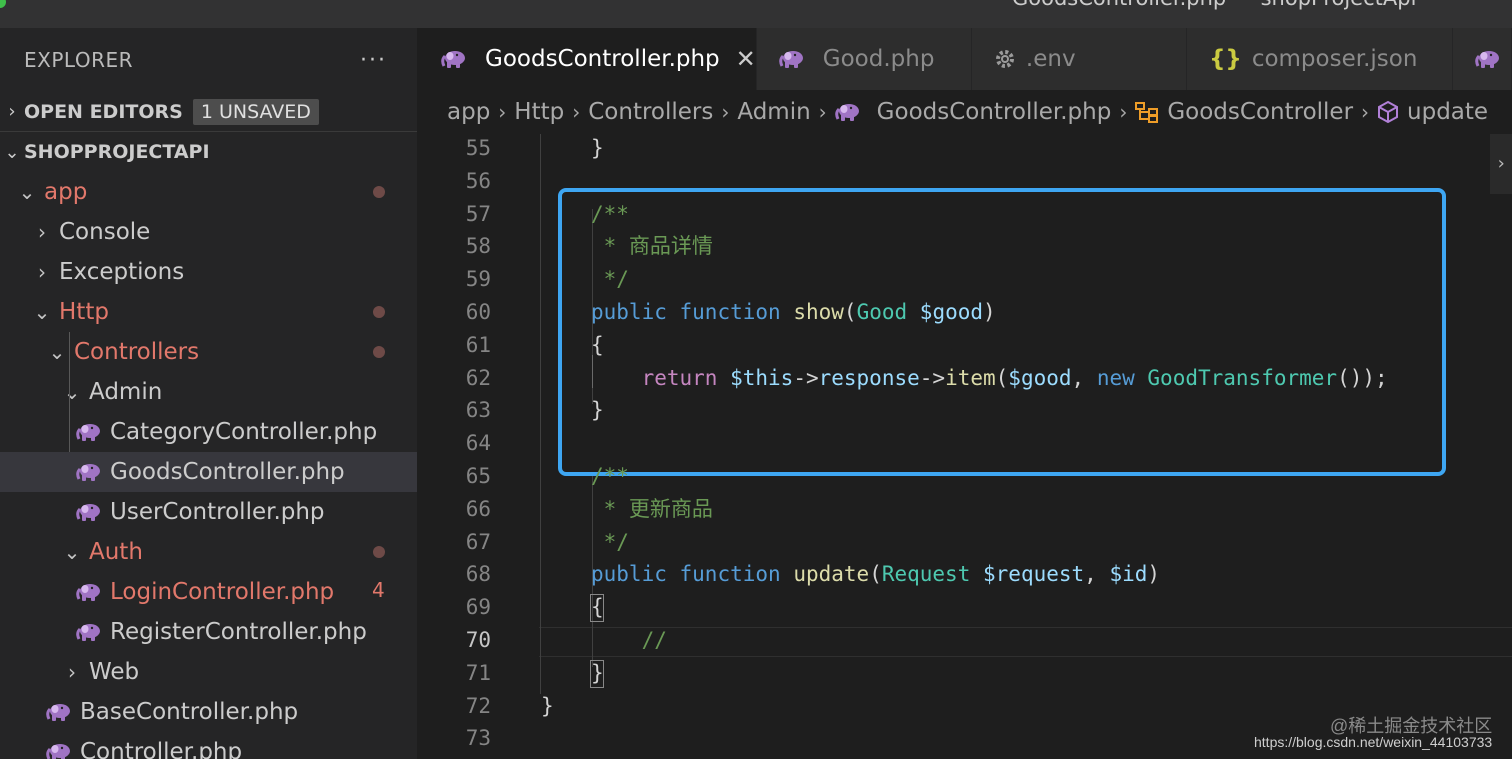 Image resolution: width=1512 pixels, height=759 pixels. I want to click on tree-file: Controller.php, so click(208, 745).